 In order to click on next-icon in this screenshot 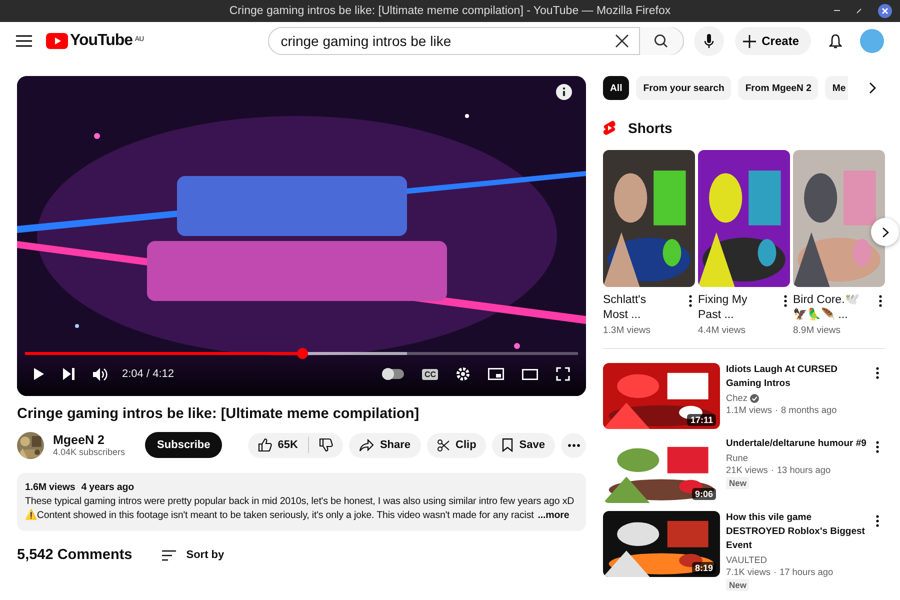, I will do `click(69, 374)`.